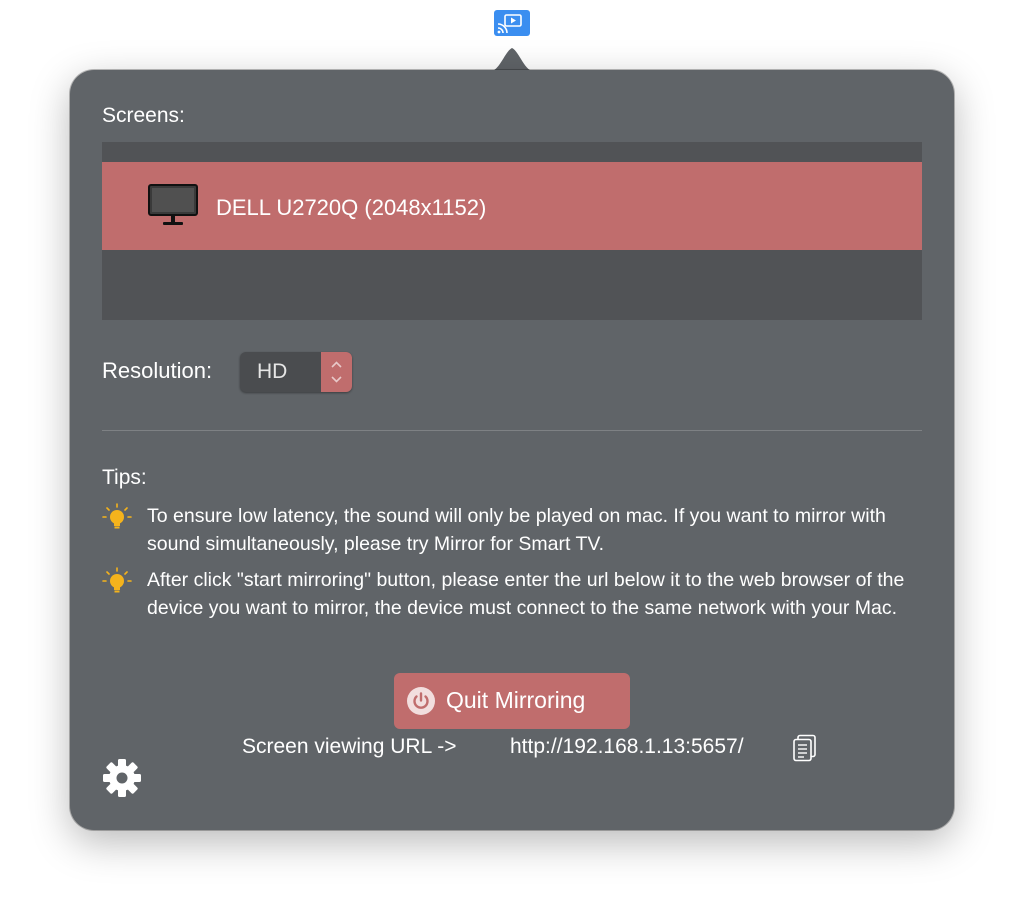 The width and height of the screenshot is (1024, 908). What do you see at coordinates (143, 115) in the screenshot?
I see `screens-label: Screens:` at bounding box center [143, 115].